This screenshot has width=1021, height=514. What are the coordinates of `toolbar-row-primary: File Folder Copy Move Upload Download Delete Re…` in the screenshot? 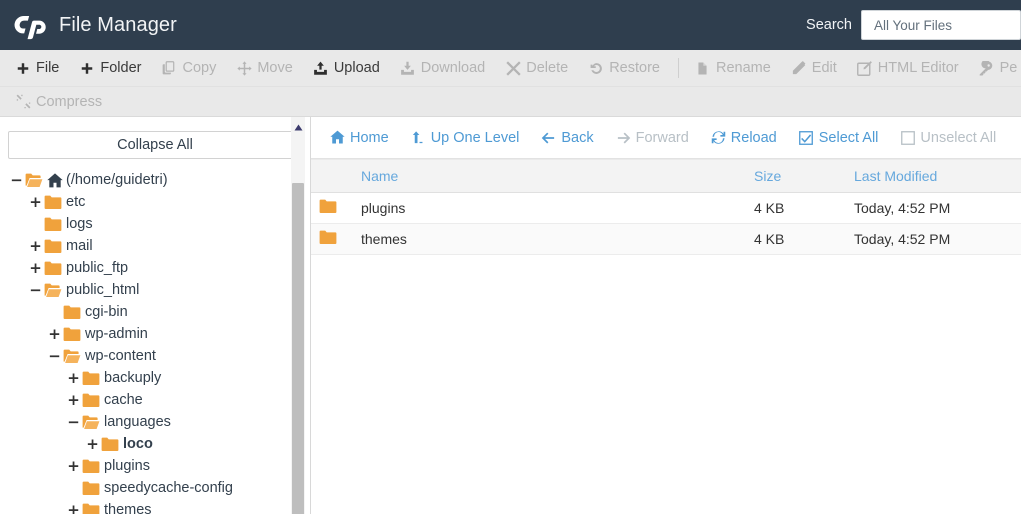 It's located at (510, 68).